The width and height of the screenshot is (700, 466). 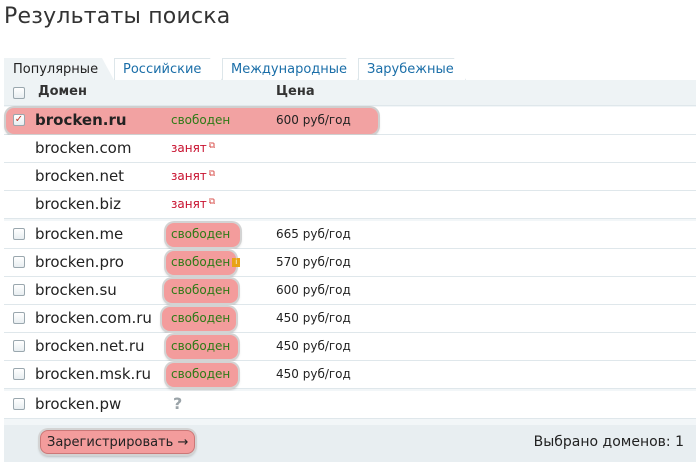 I want to click on selected-count: Выбрано доменов: 1, so click(x=608, y=442).